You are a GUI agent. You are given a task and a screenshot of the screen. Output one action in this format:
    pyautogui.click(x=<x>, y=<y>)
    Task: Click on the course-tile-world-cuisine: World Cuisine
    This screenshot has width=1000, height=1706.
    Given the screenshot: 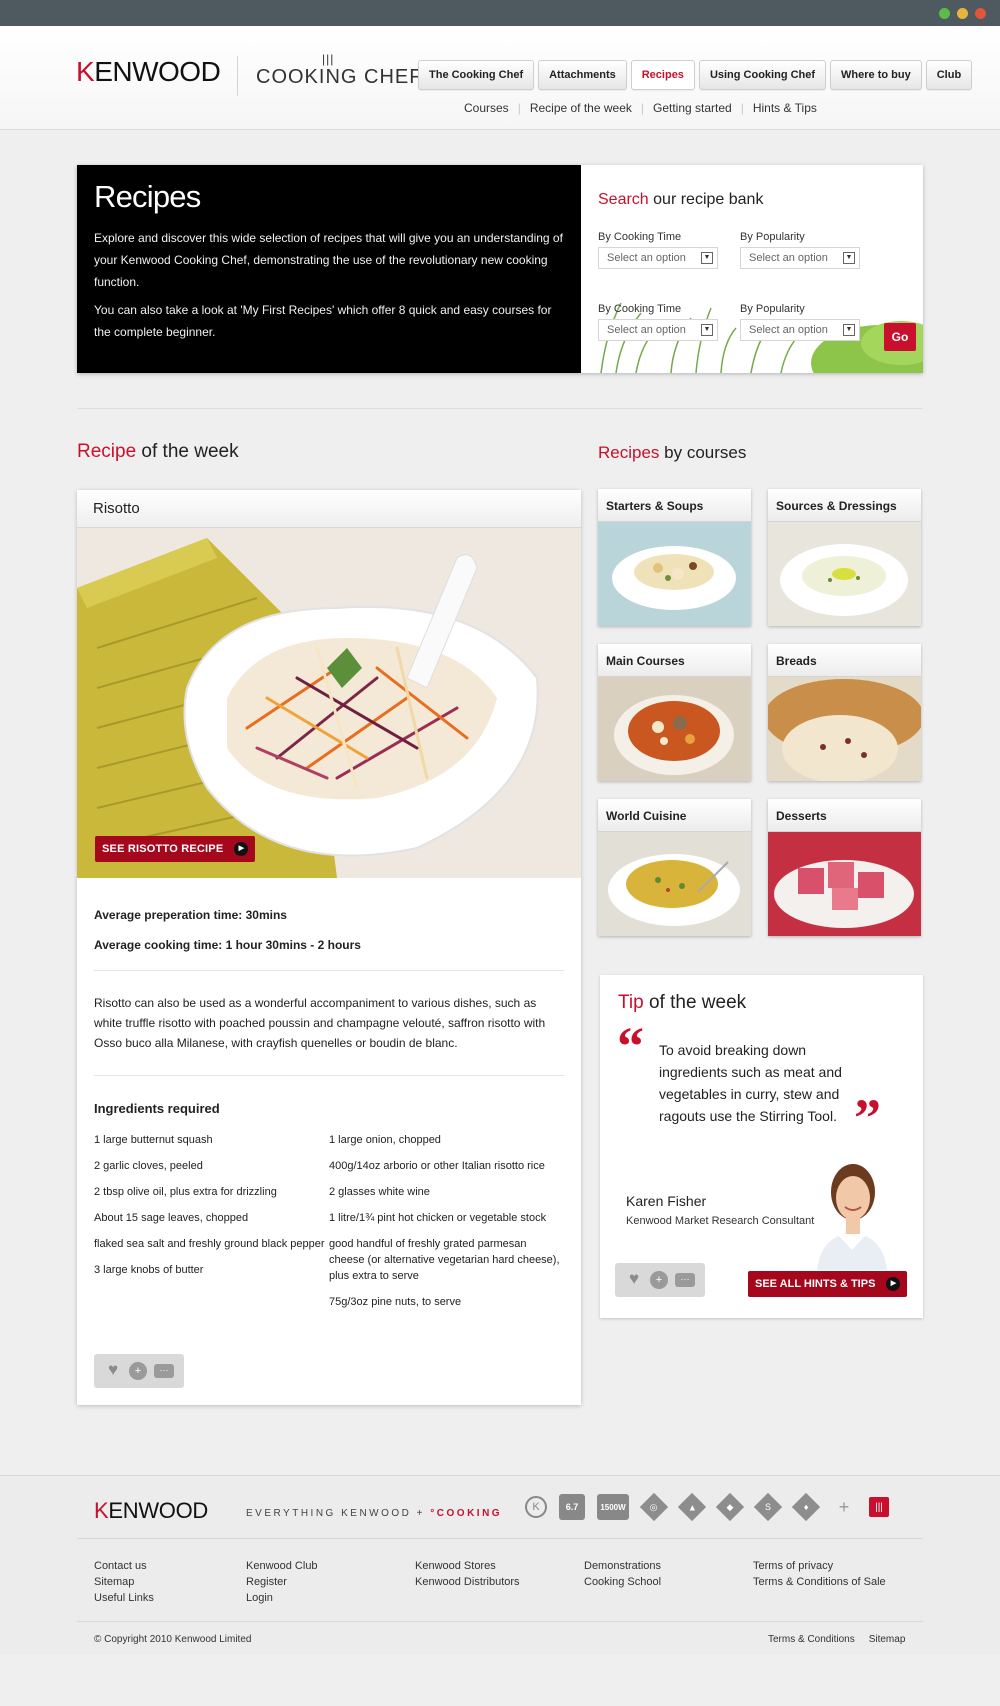 What is the action you would take?
    pyautogui.click(x=674, y=867)
    